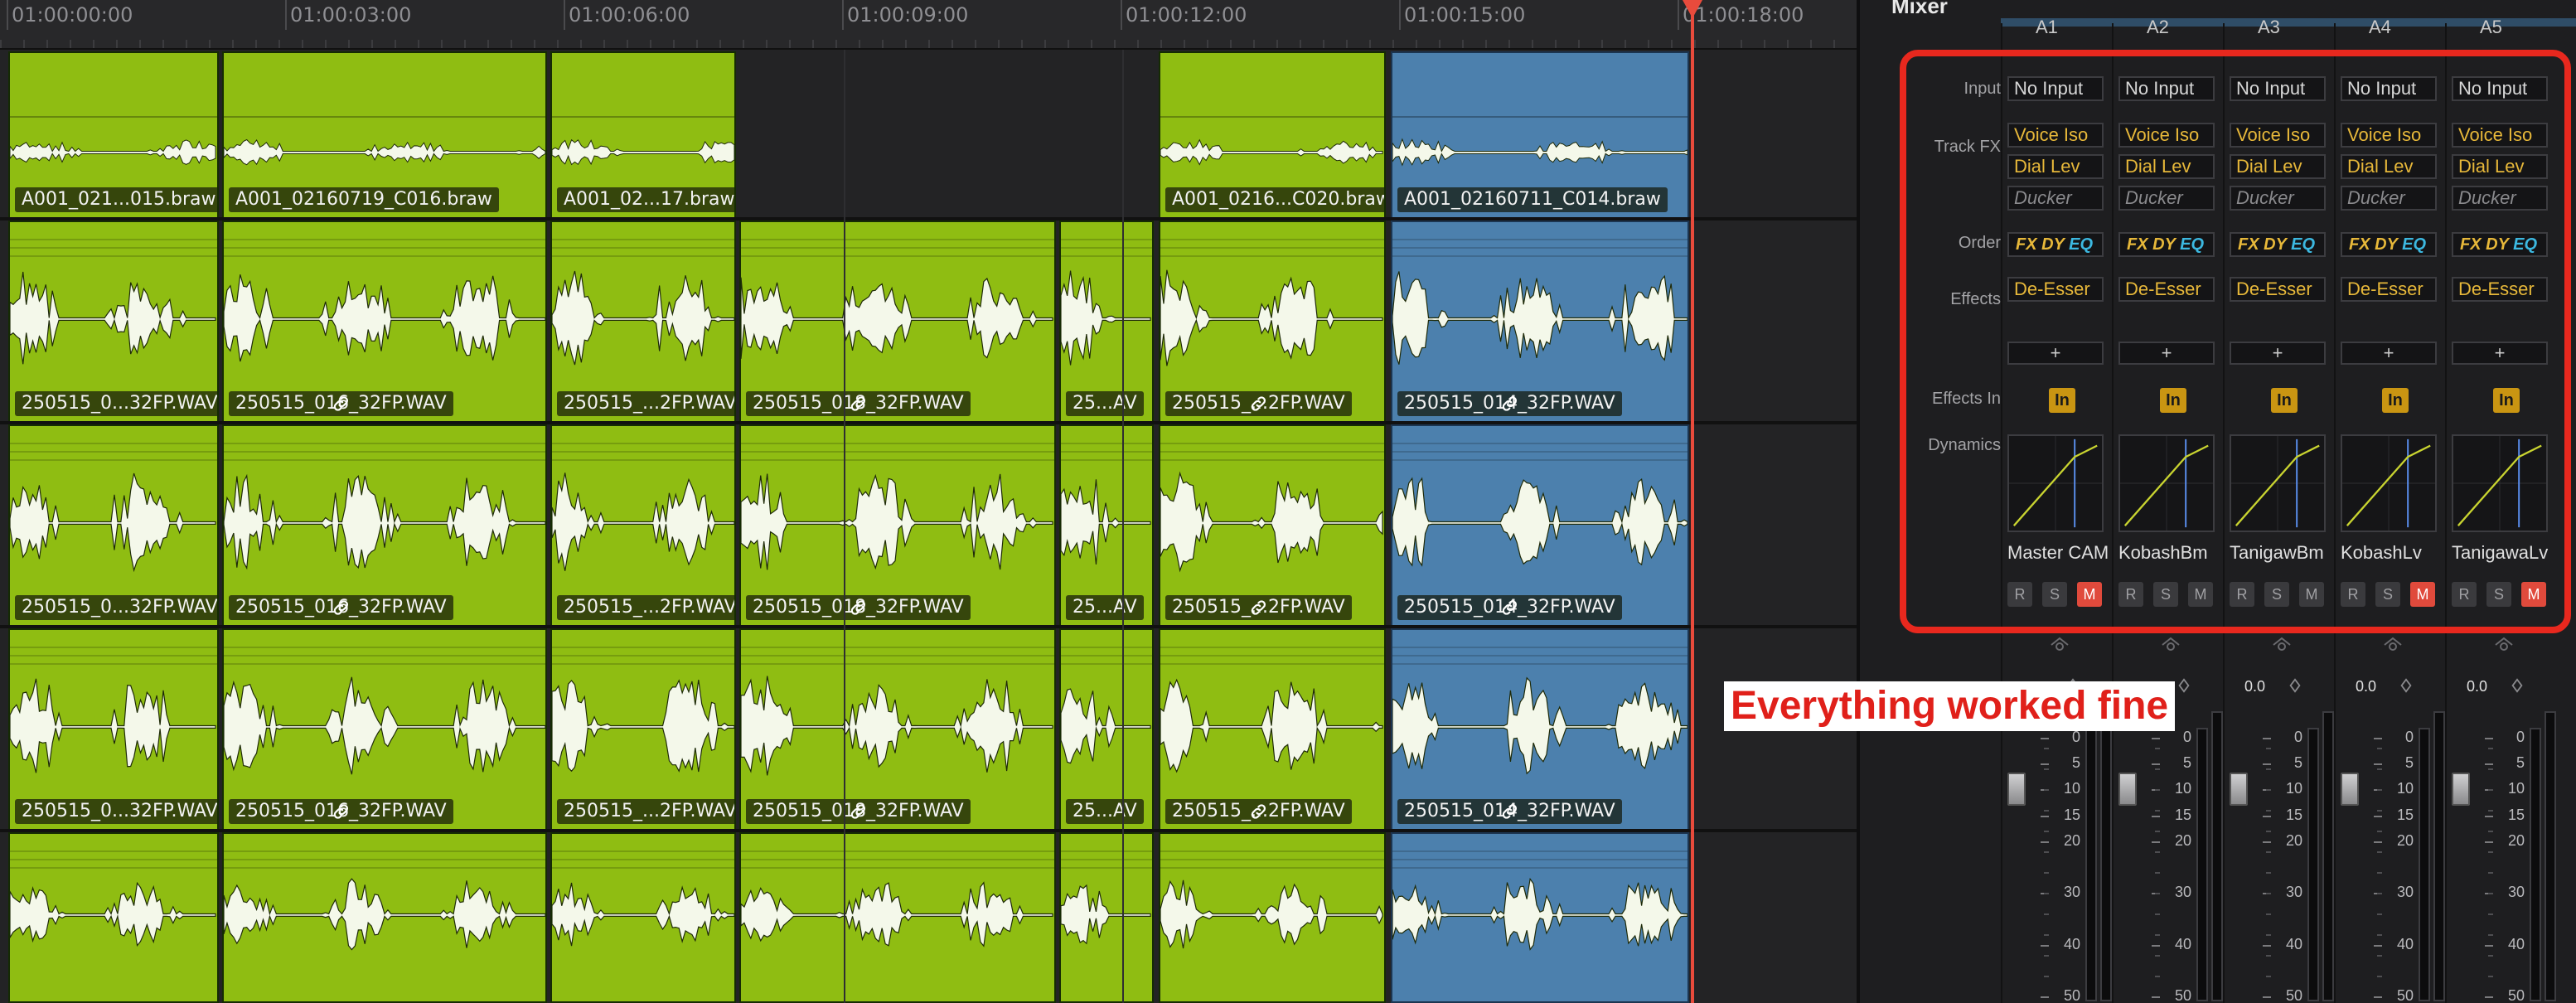  I want to click on video-audio-clip: A001_02160711_C014.braw, so click(1540, 135).